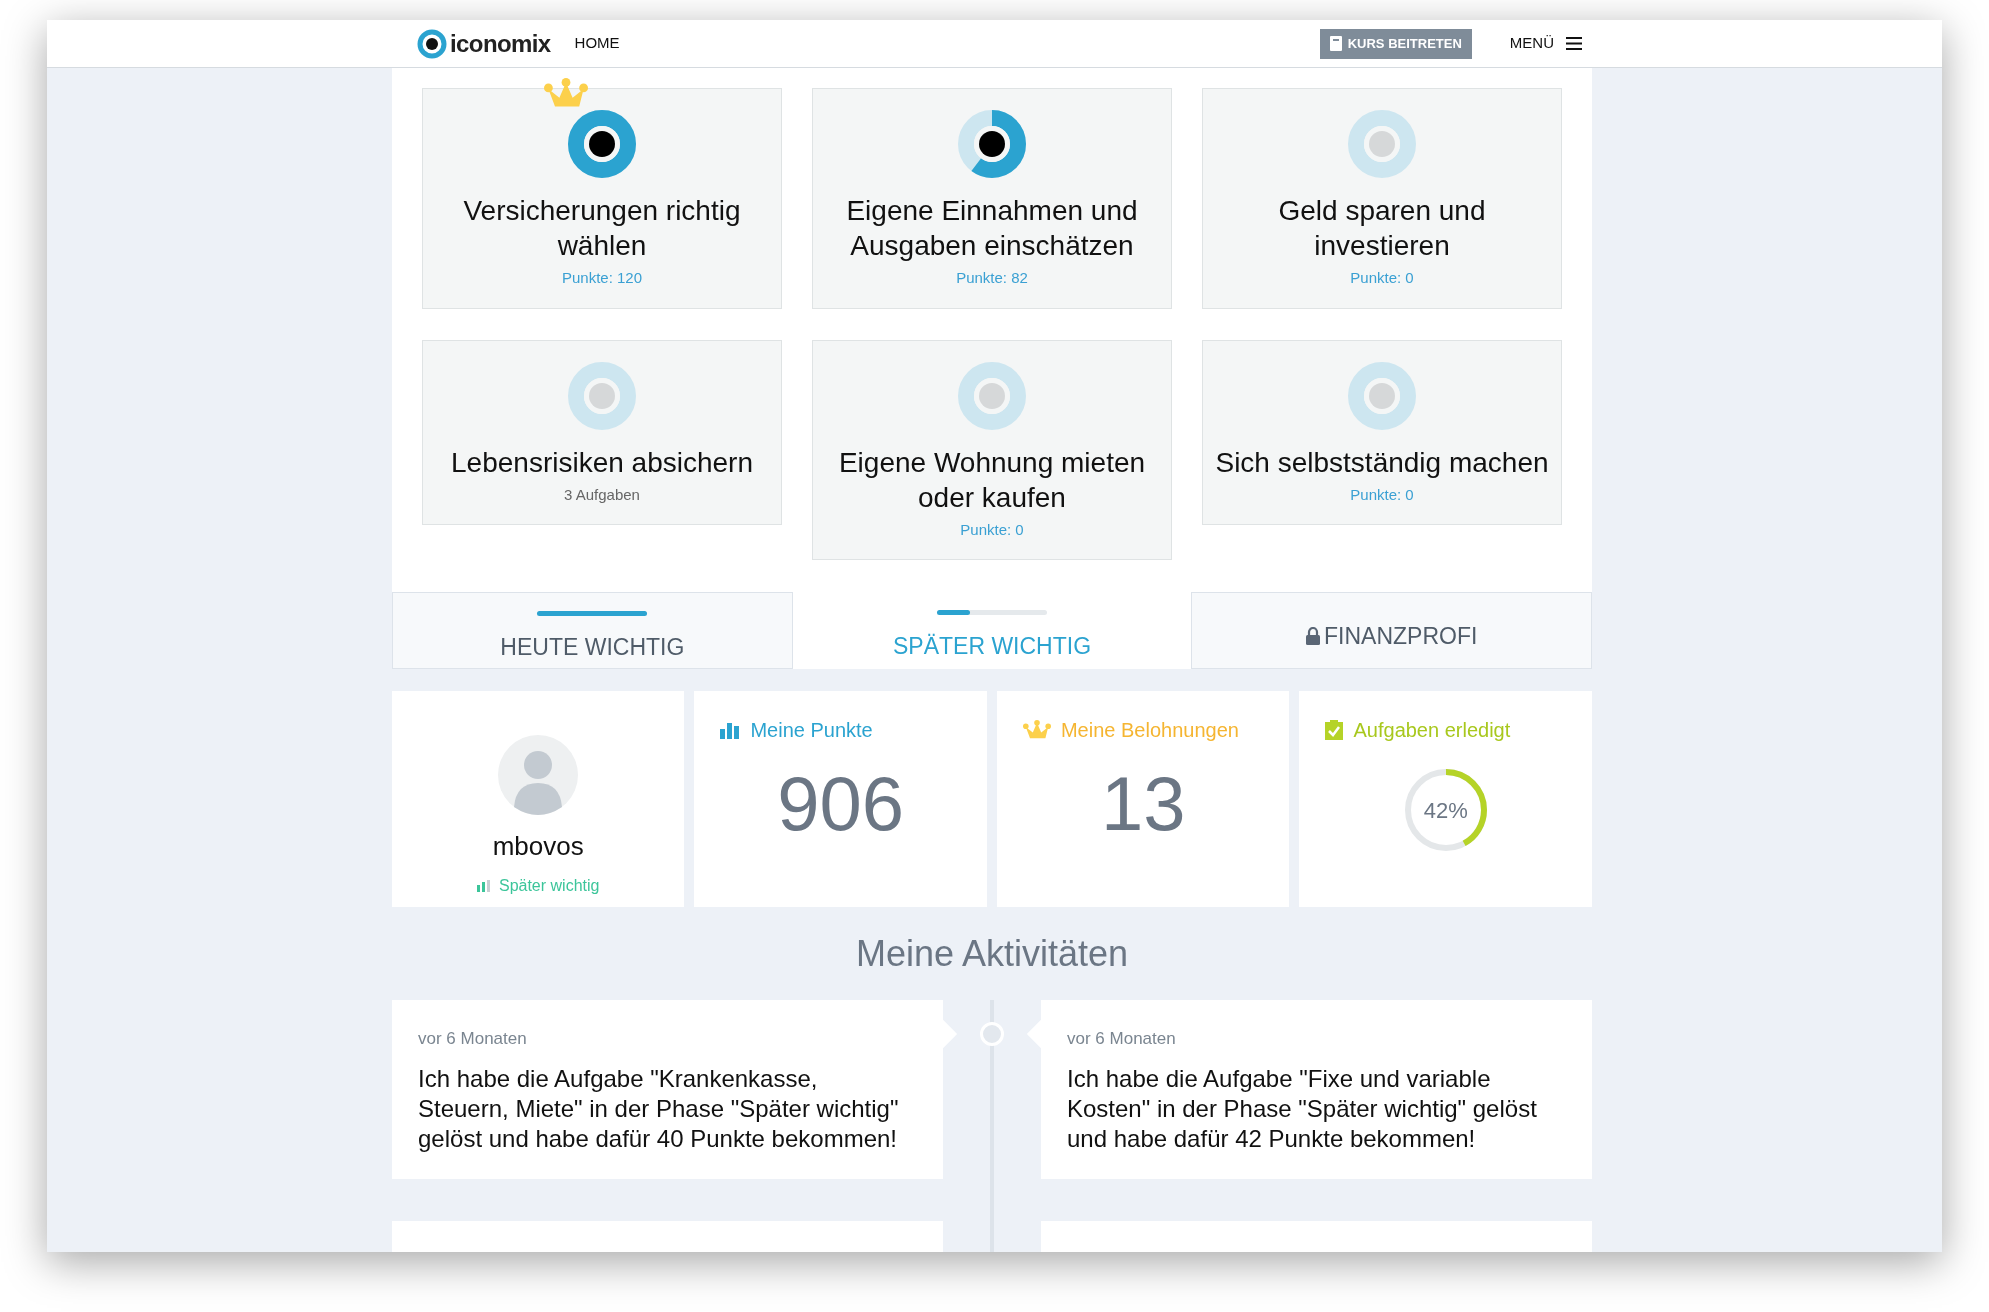 This screenshot has height=1312, width=1989. What do you see at coordinates (597, 43) in the screenshot?
I see `home-link: HOME` at bounding box center [597, 43].